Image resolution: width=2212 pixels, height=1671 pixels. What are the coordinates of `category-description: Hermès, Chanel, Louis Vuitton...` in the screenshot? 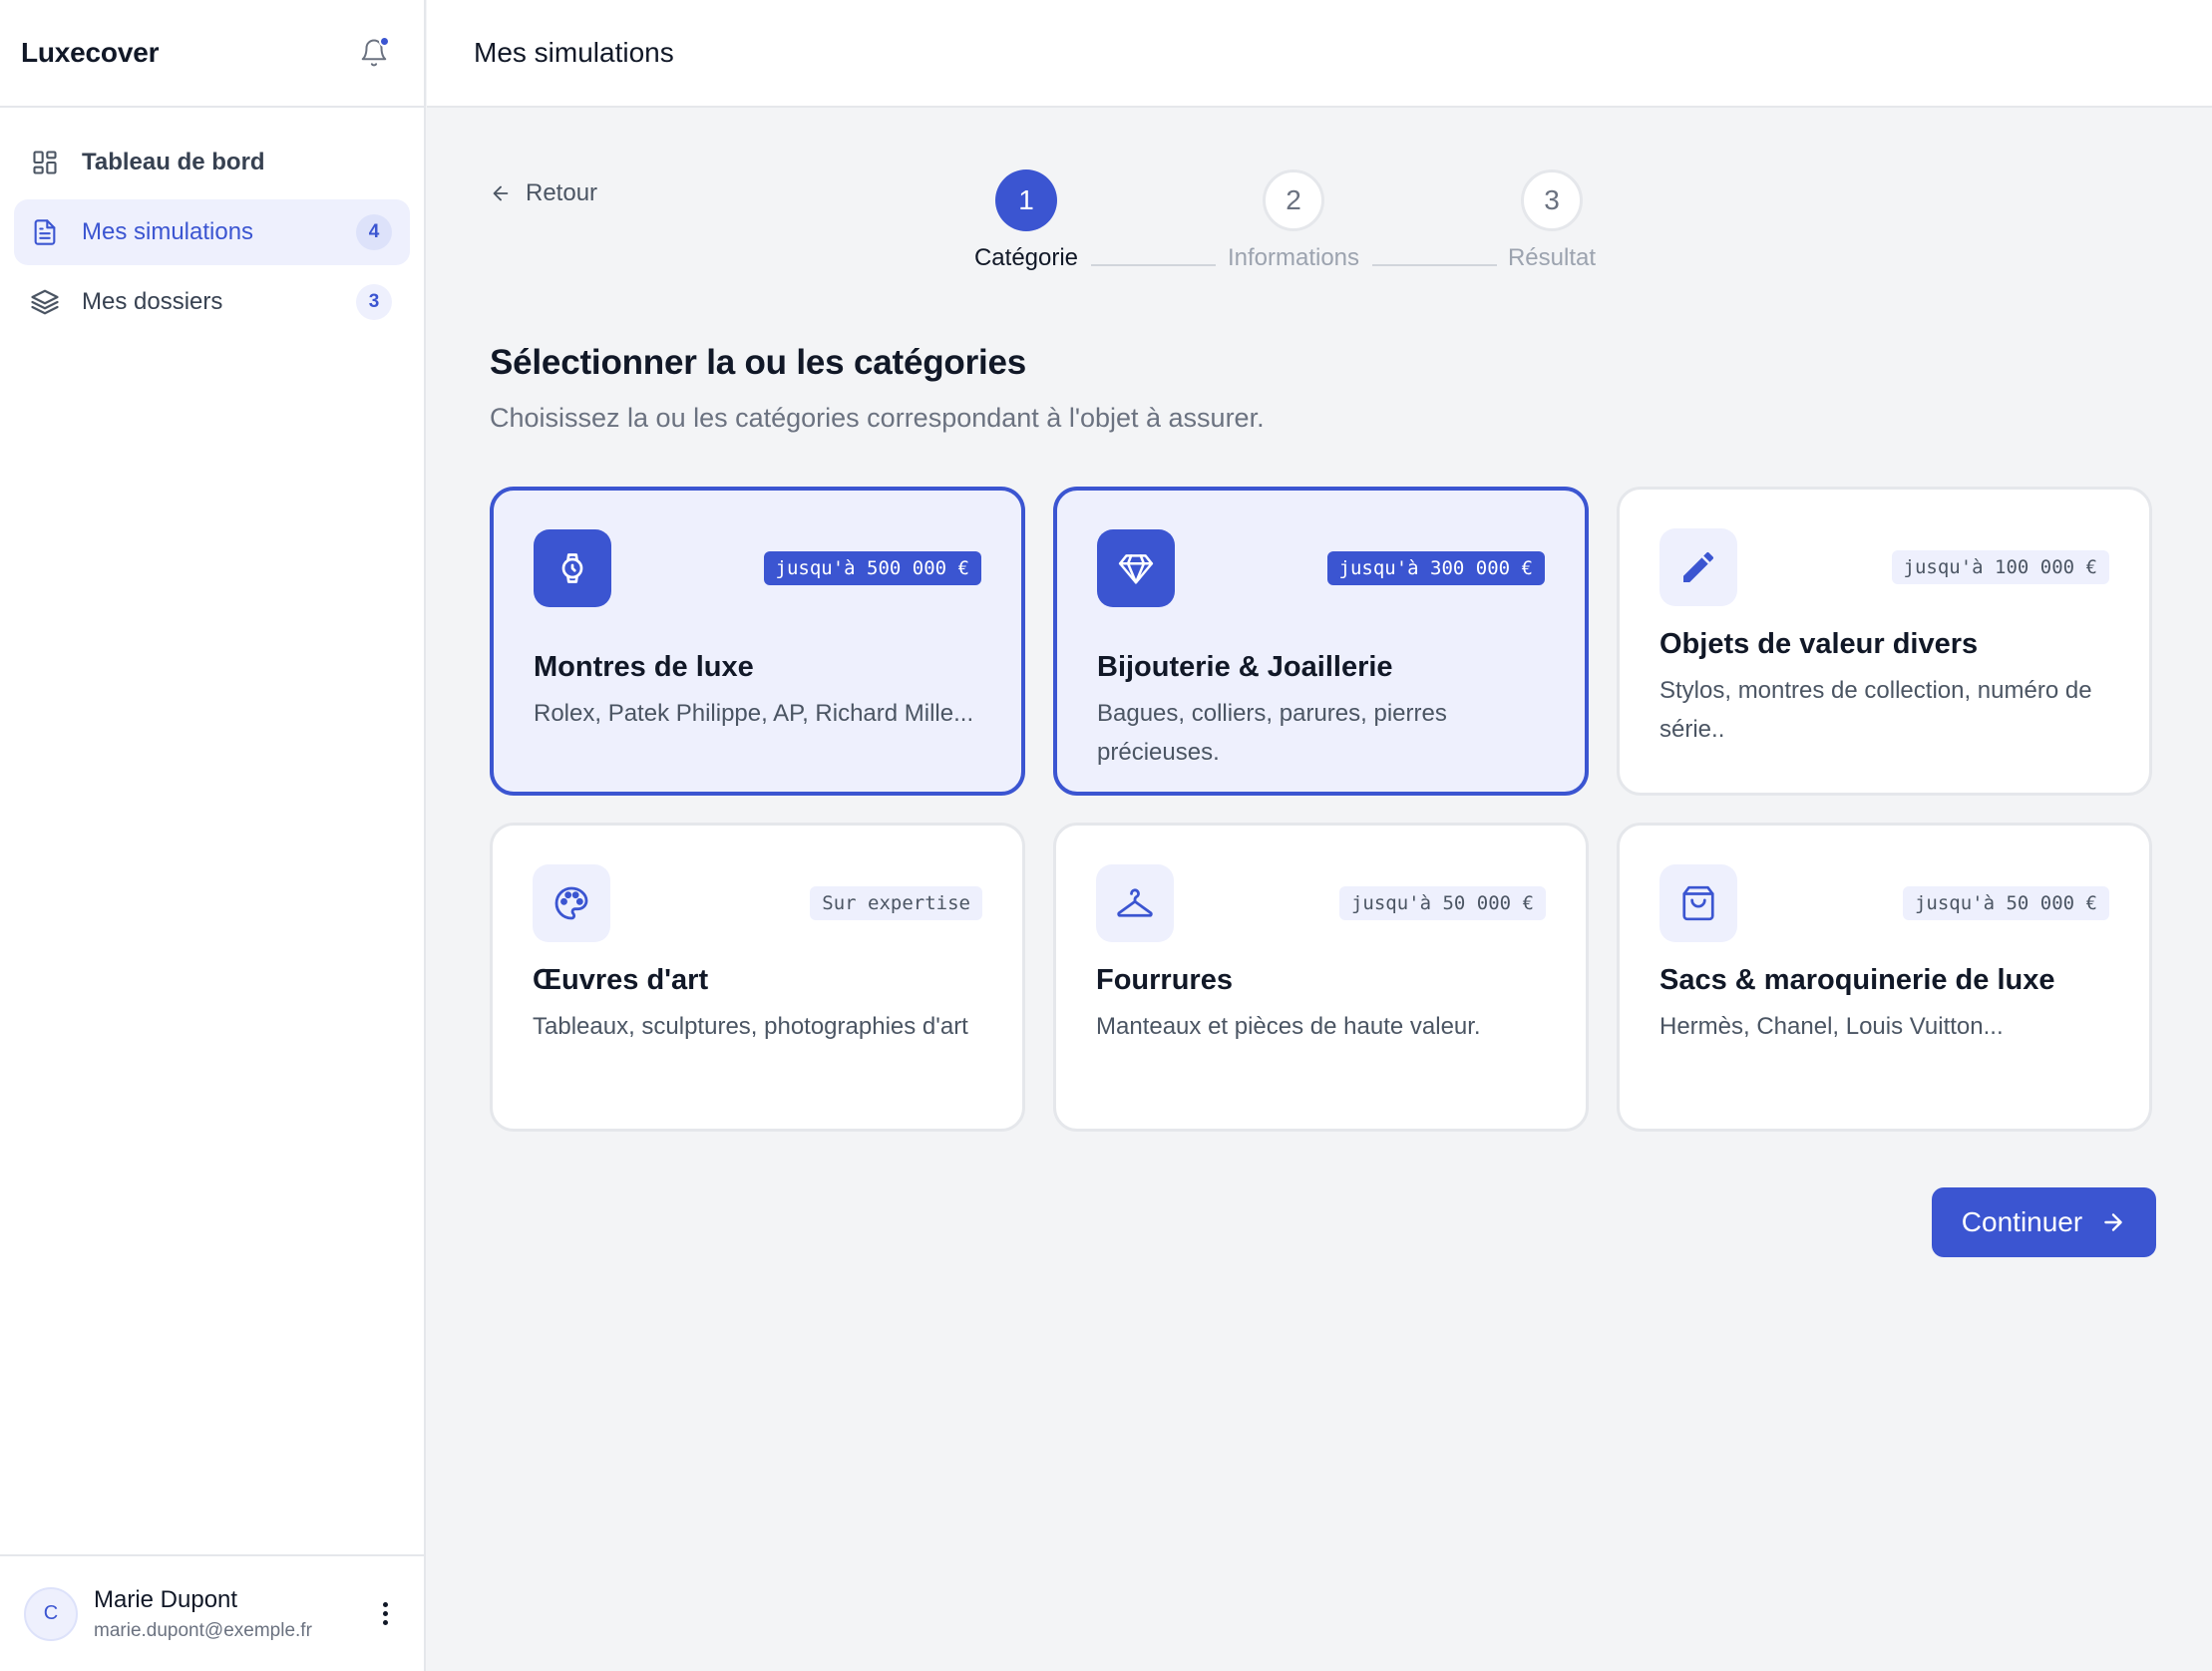 It's located at (1831, 1026).